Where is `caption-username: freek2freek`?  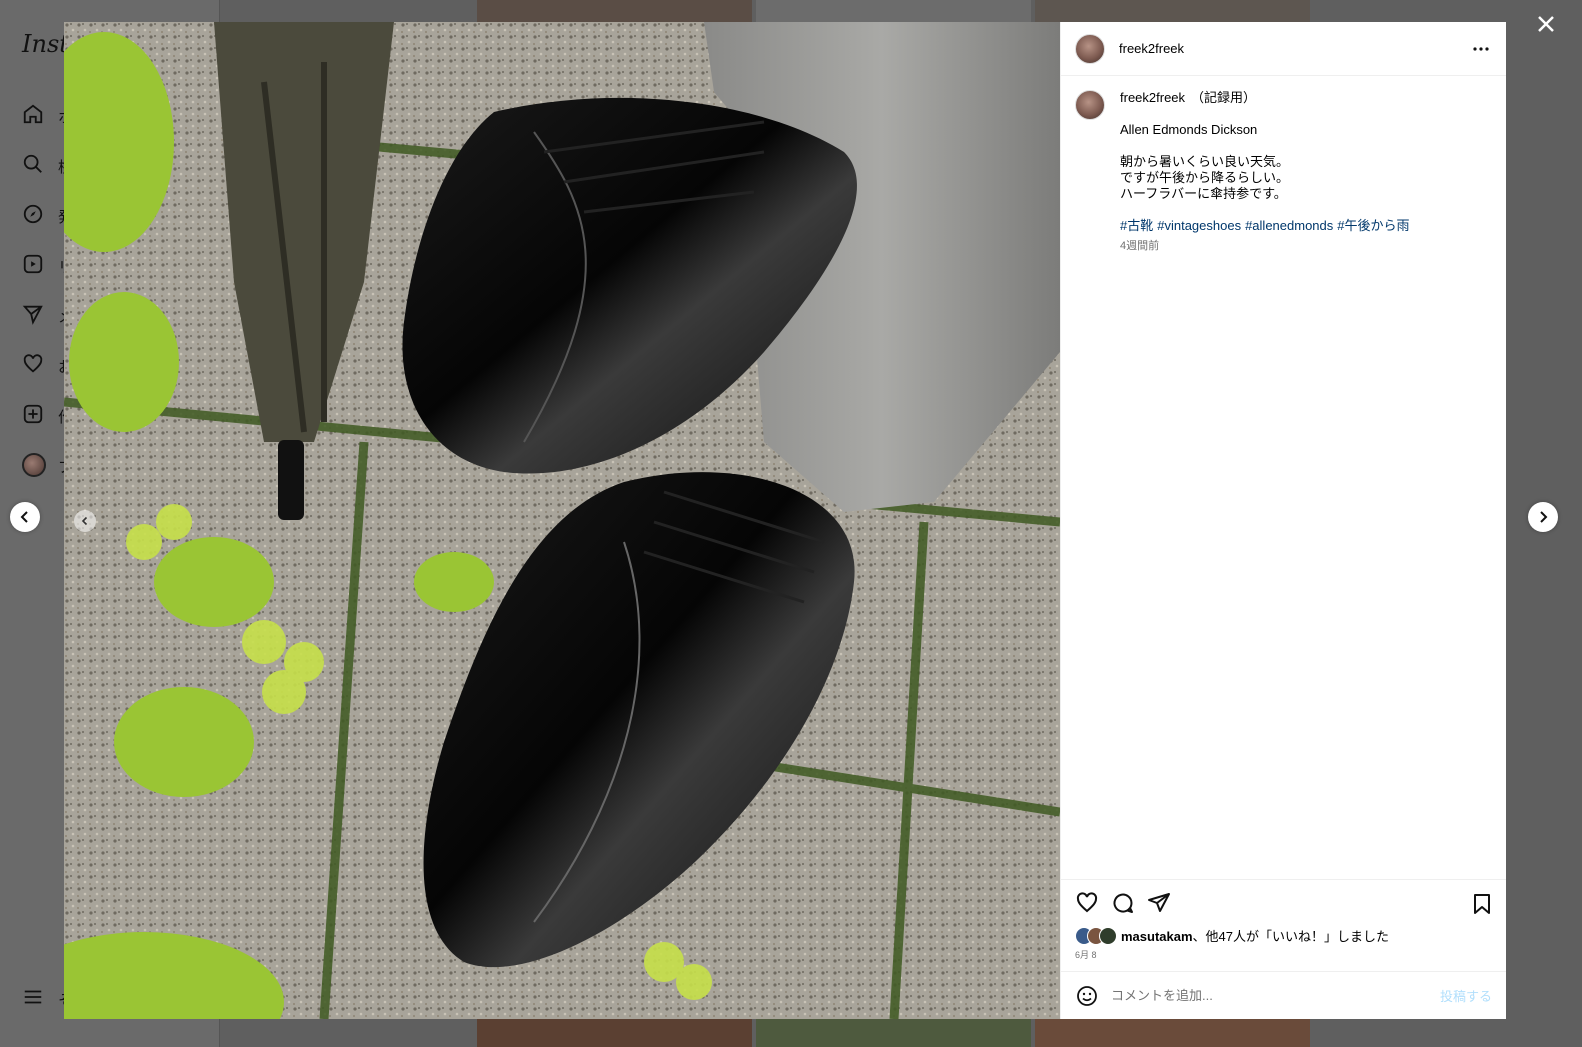
caption-username: freek2freek is located at coordinates (1152, 97).